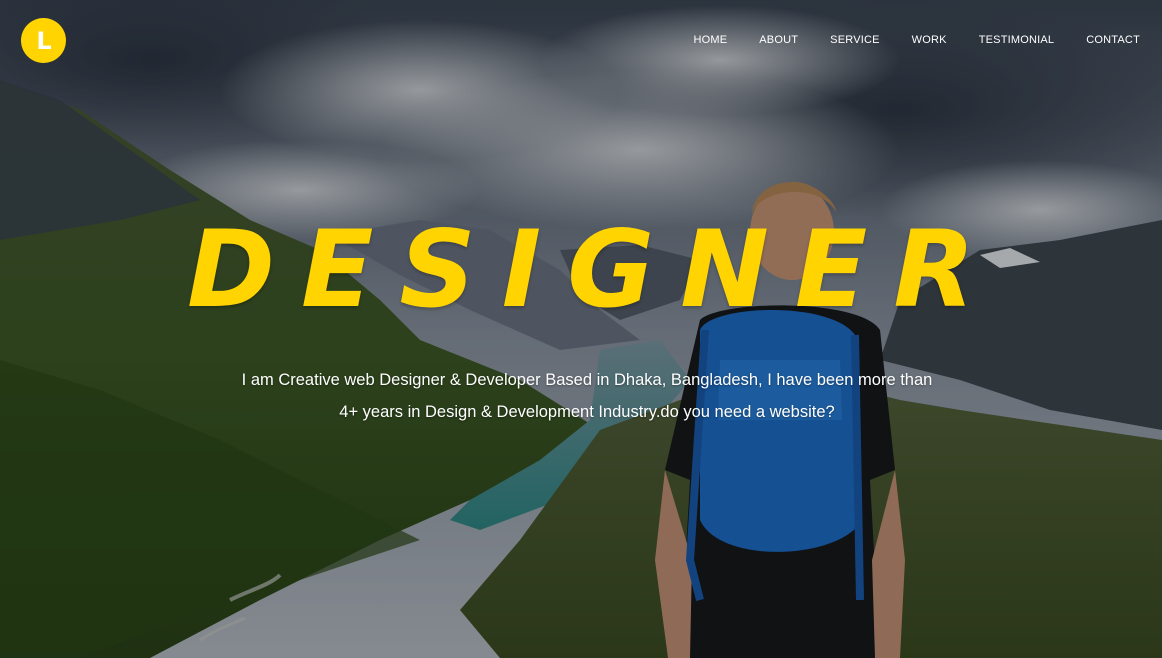 The image size is (1162, 658). Describe the element at coordinates (710, 40) in the screenshot. I see `nav-item-home: HOME` at that location.